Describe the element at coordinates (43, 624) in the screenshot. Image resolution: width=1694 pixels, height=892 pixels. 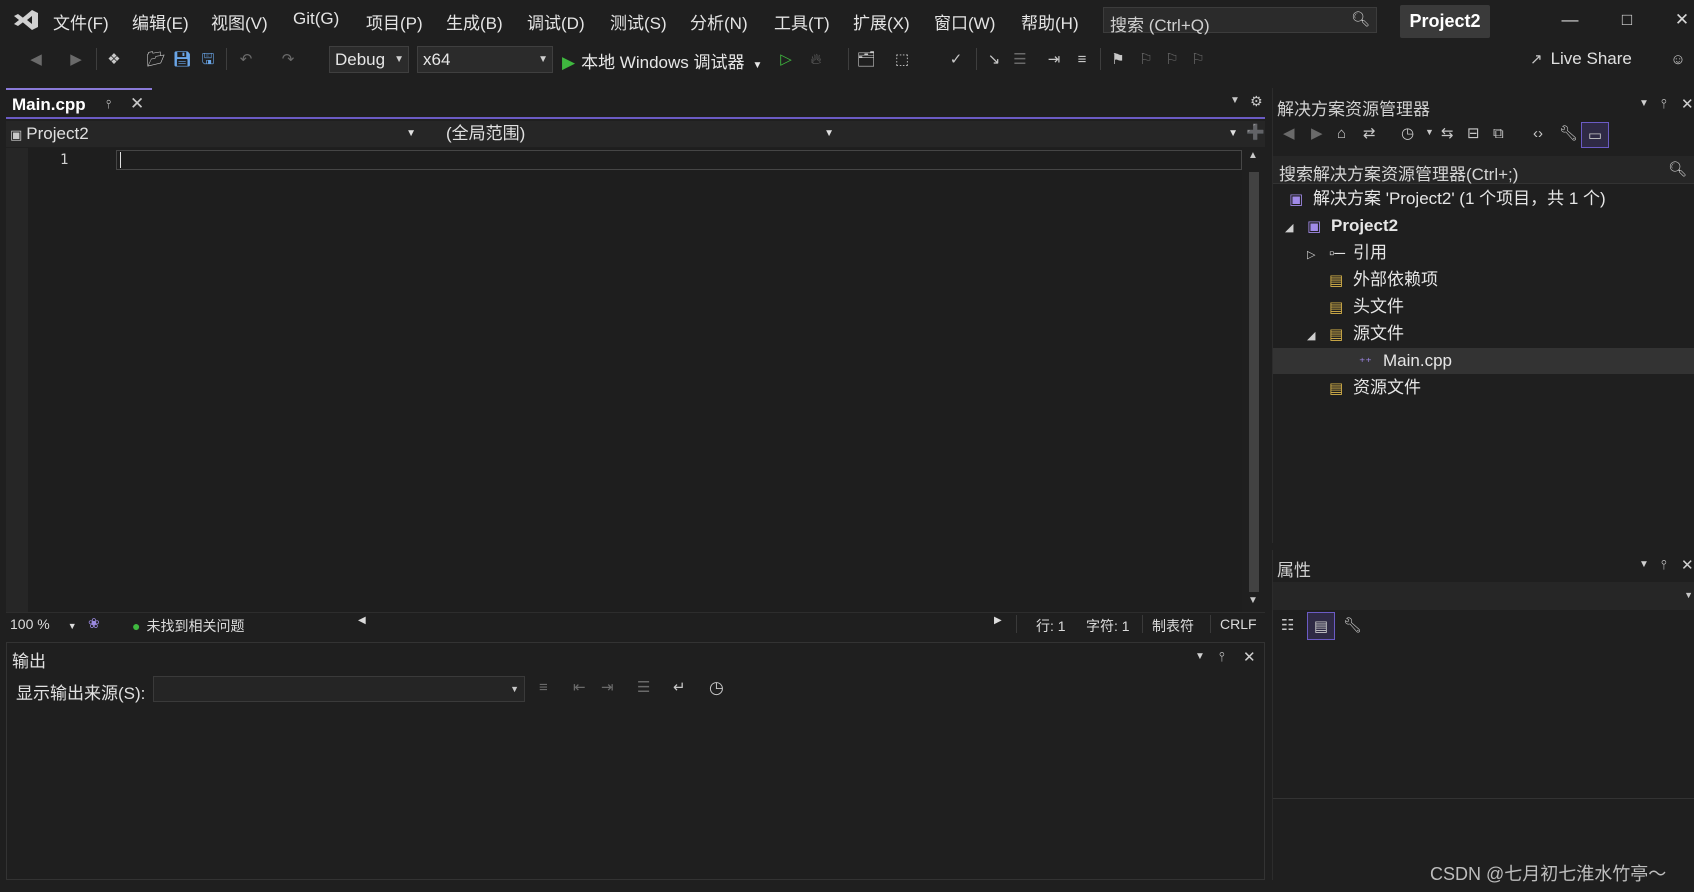
I see `zoom-dropdown: 100 % ▼` at that location.